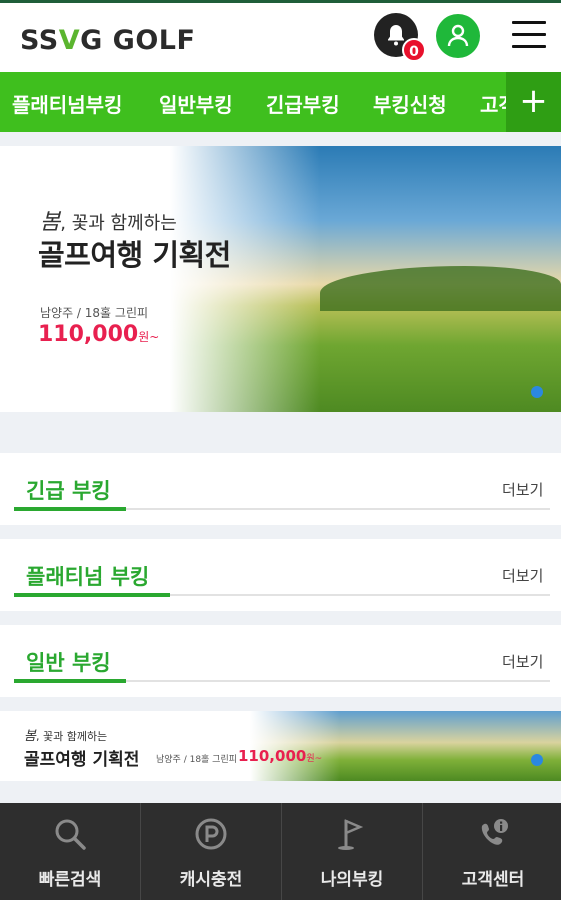  I want to click on mini-location: 남양주 / 18홀 그린피, so click(197, 760).